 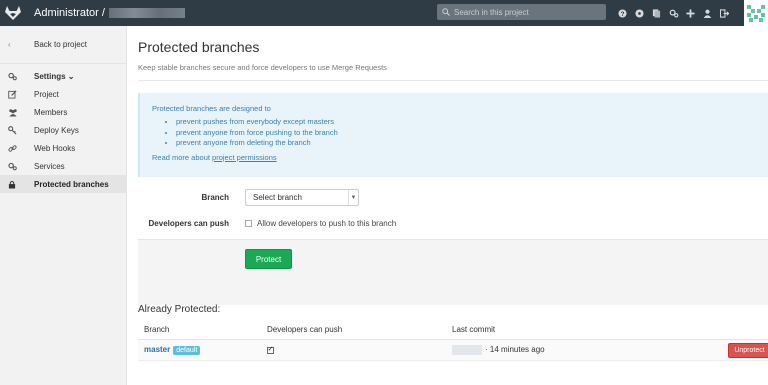 I want to click on sidebar-item-protected-branches: Protected branches, so click(x=63, y=184).